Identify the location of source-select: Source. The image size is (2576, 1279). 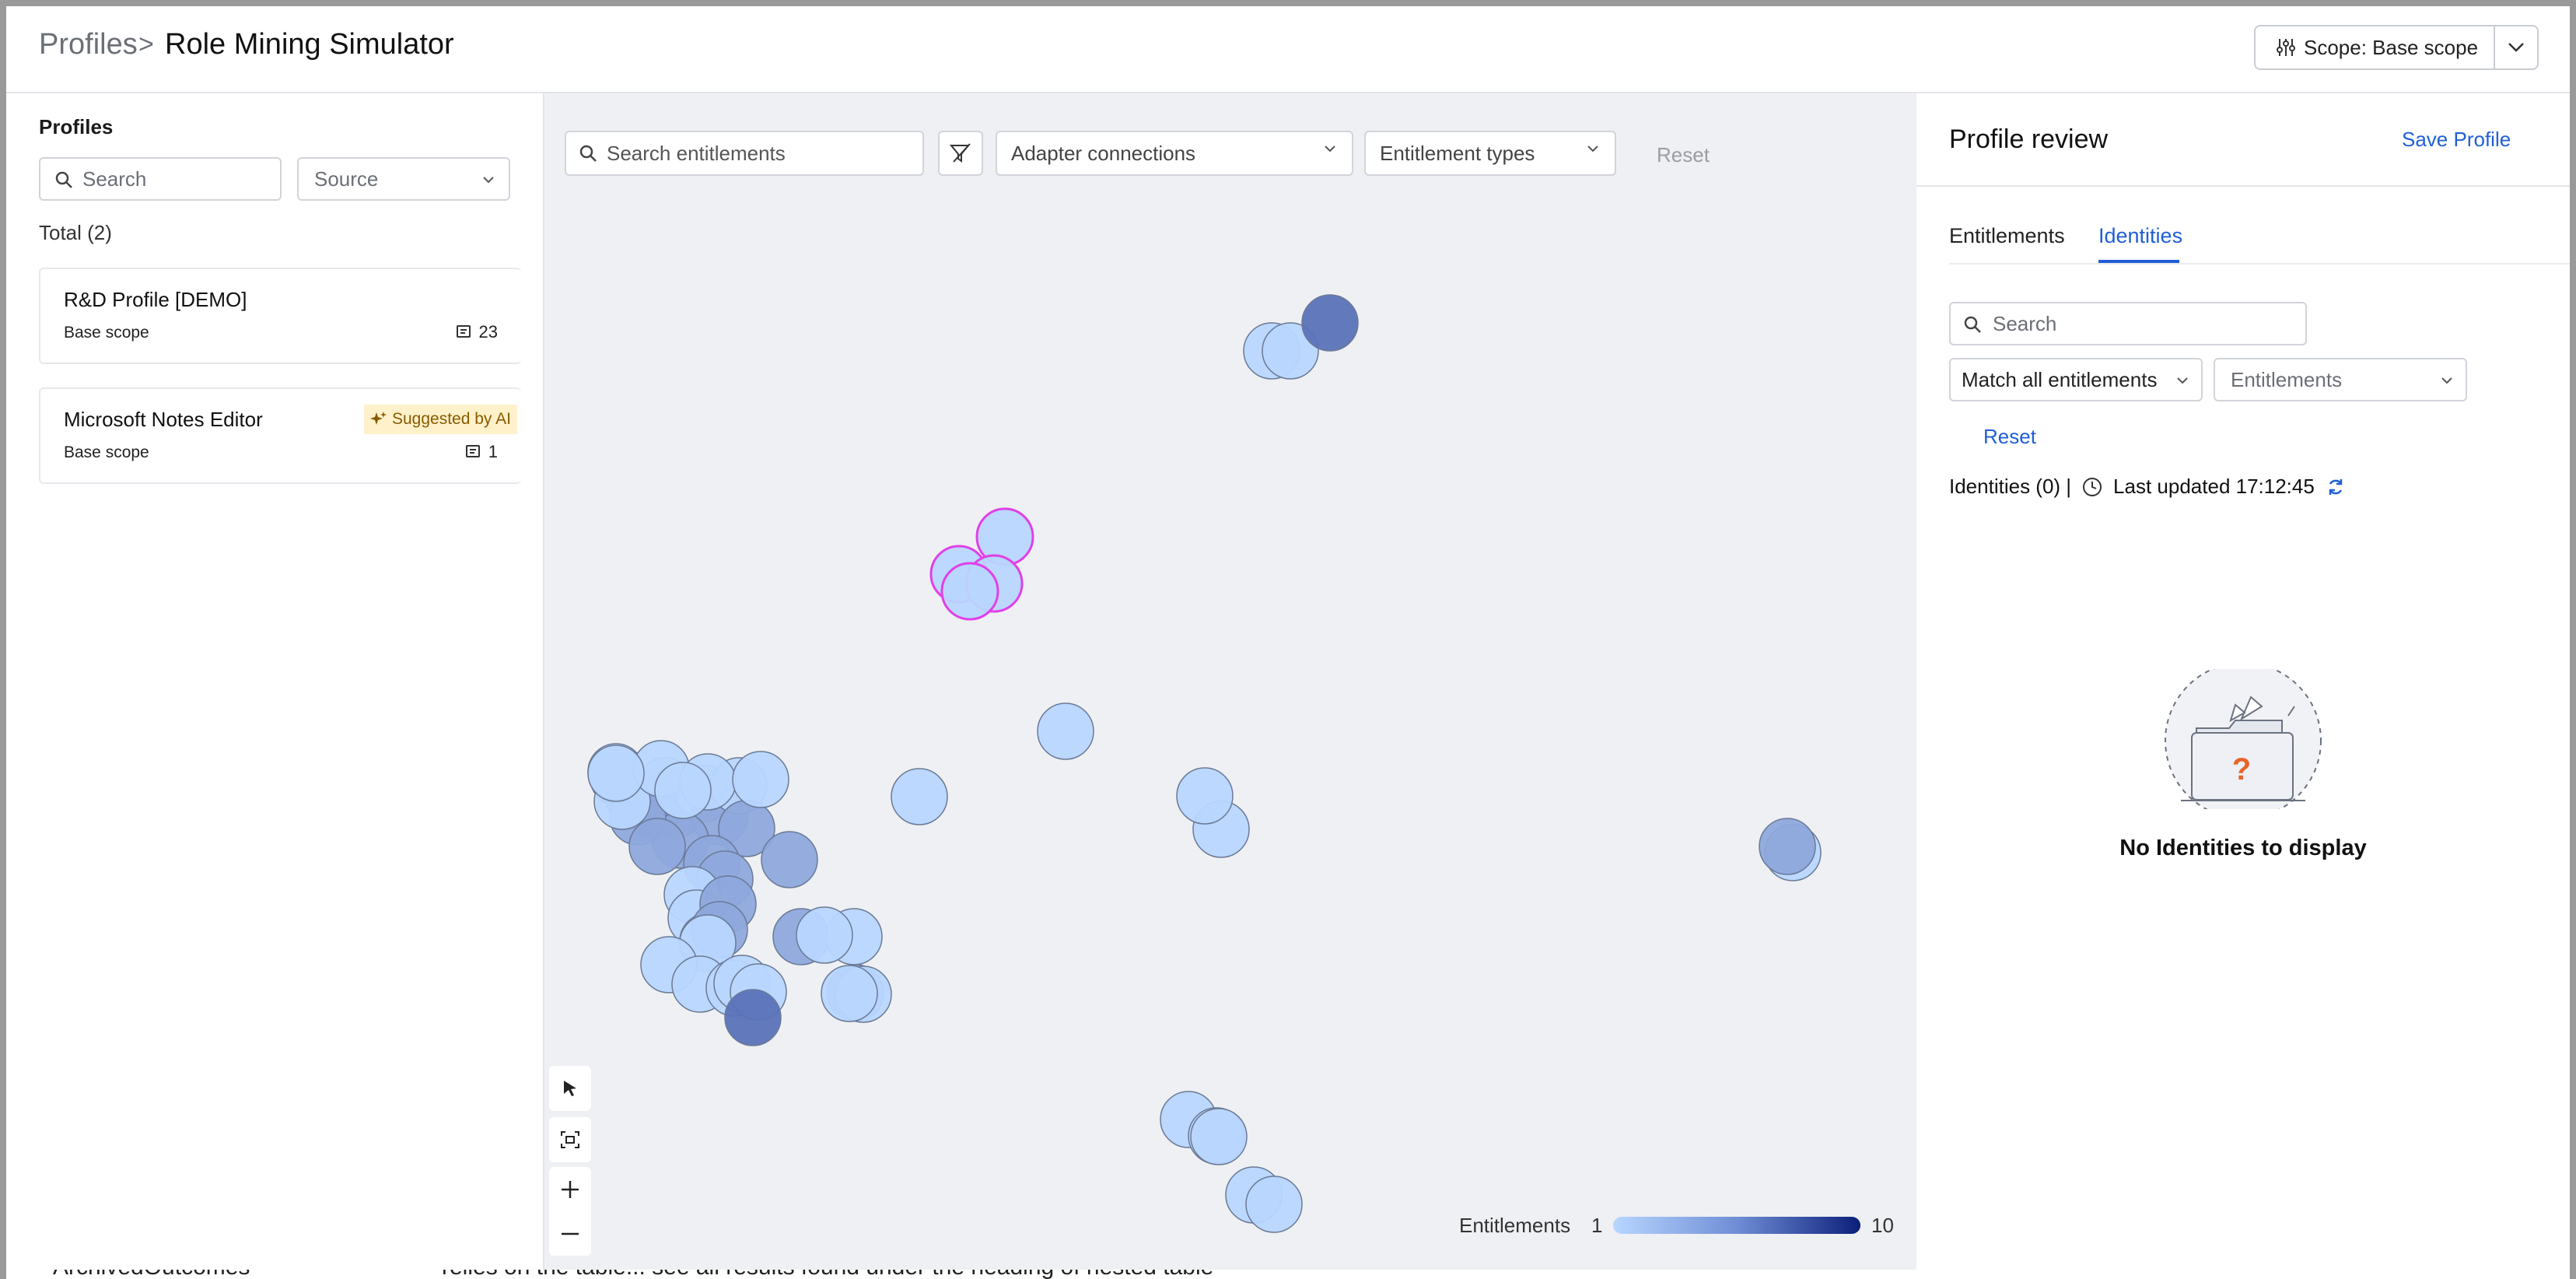
(404, 179).